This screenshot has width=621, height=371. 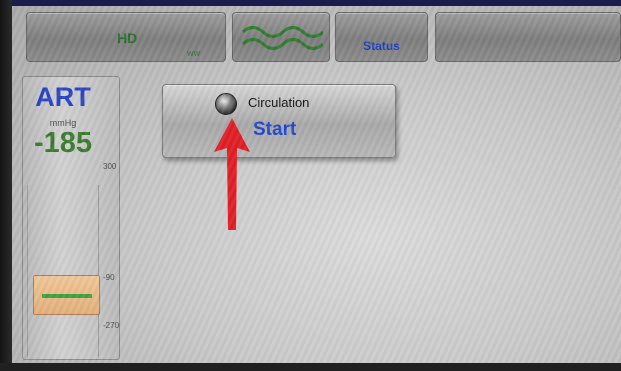 What do you see at coordinates (381, 46) in the screenshot?
I see `tab-status-label: Status` at bounding box center [381, 46].